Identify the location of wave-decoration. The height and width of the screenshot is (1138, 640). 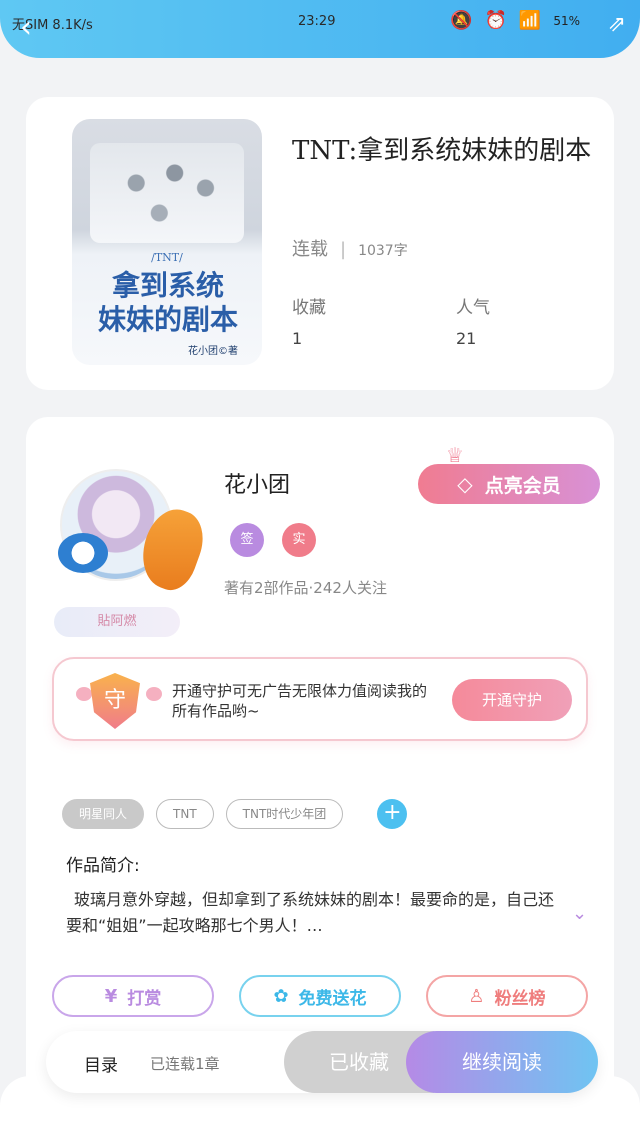
(83, 553).